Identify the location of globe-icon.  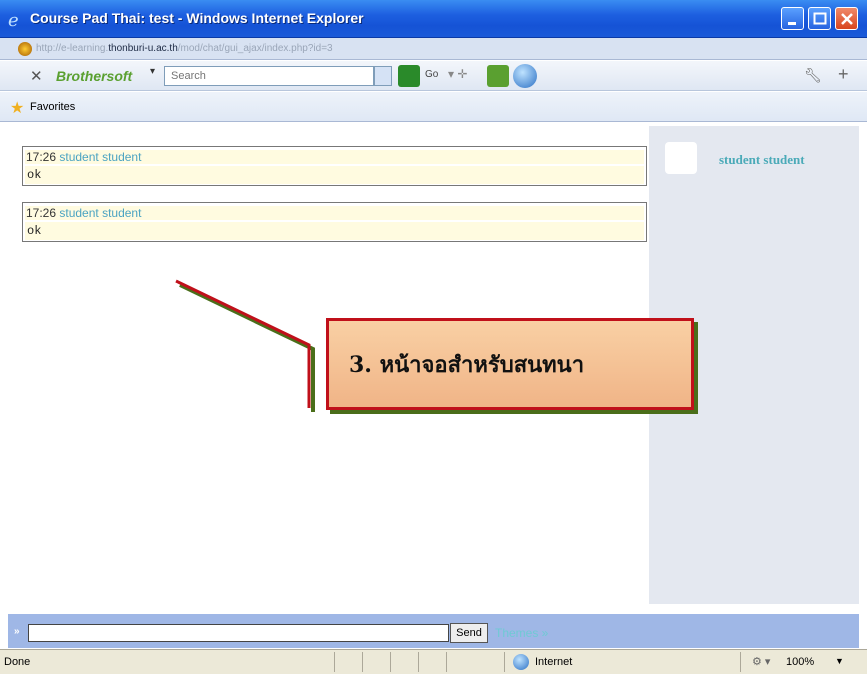
(525, 76).